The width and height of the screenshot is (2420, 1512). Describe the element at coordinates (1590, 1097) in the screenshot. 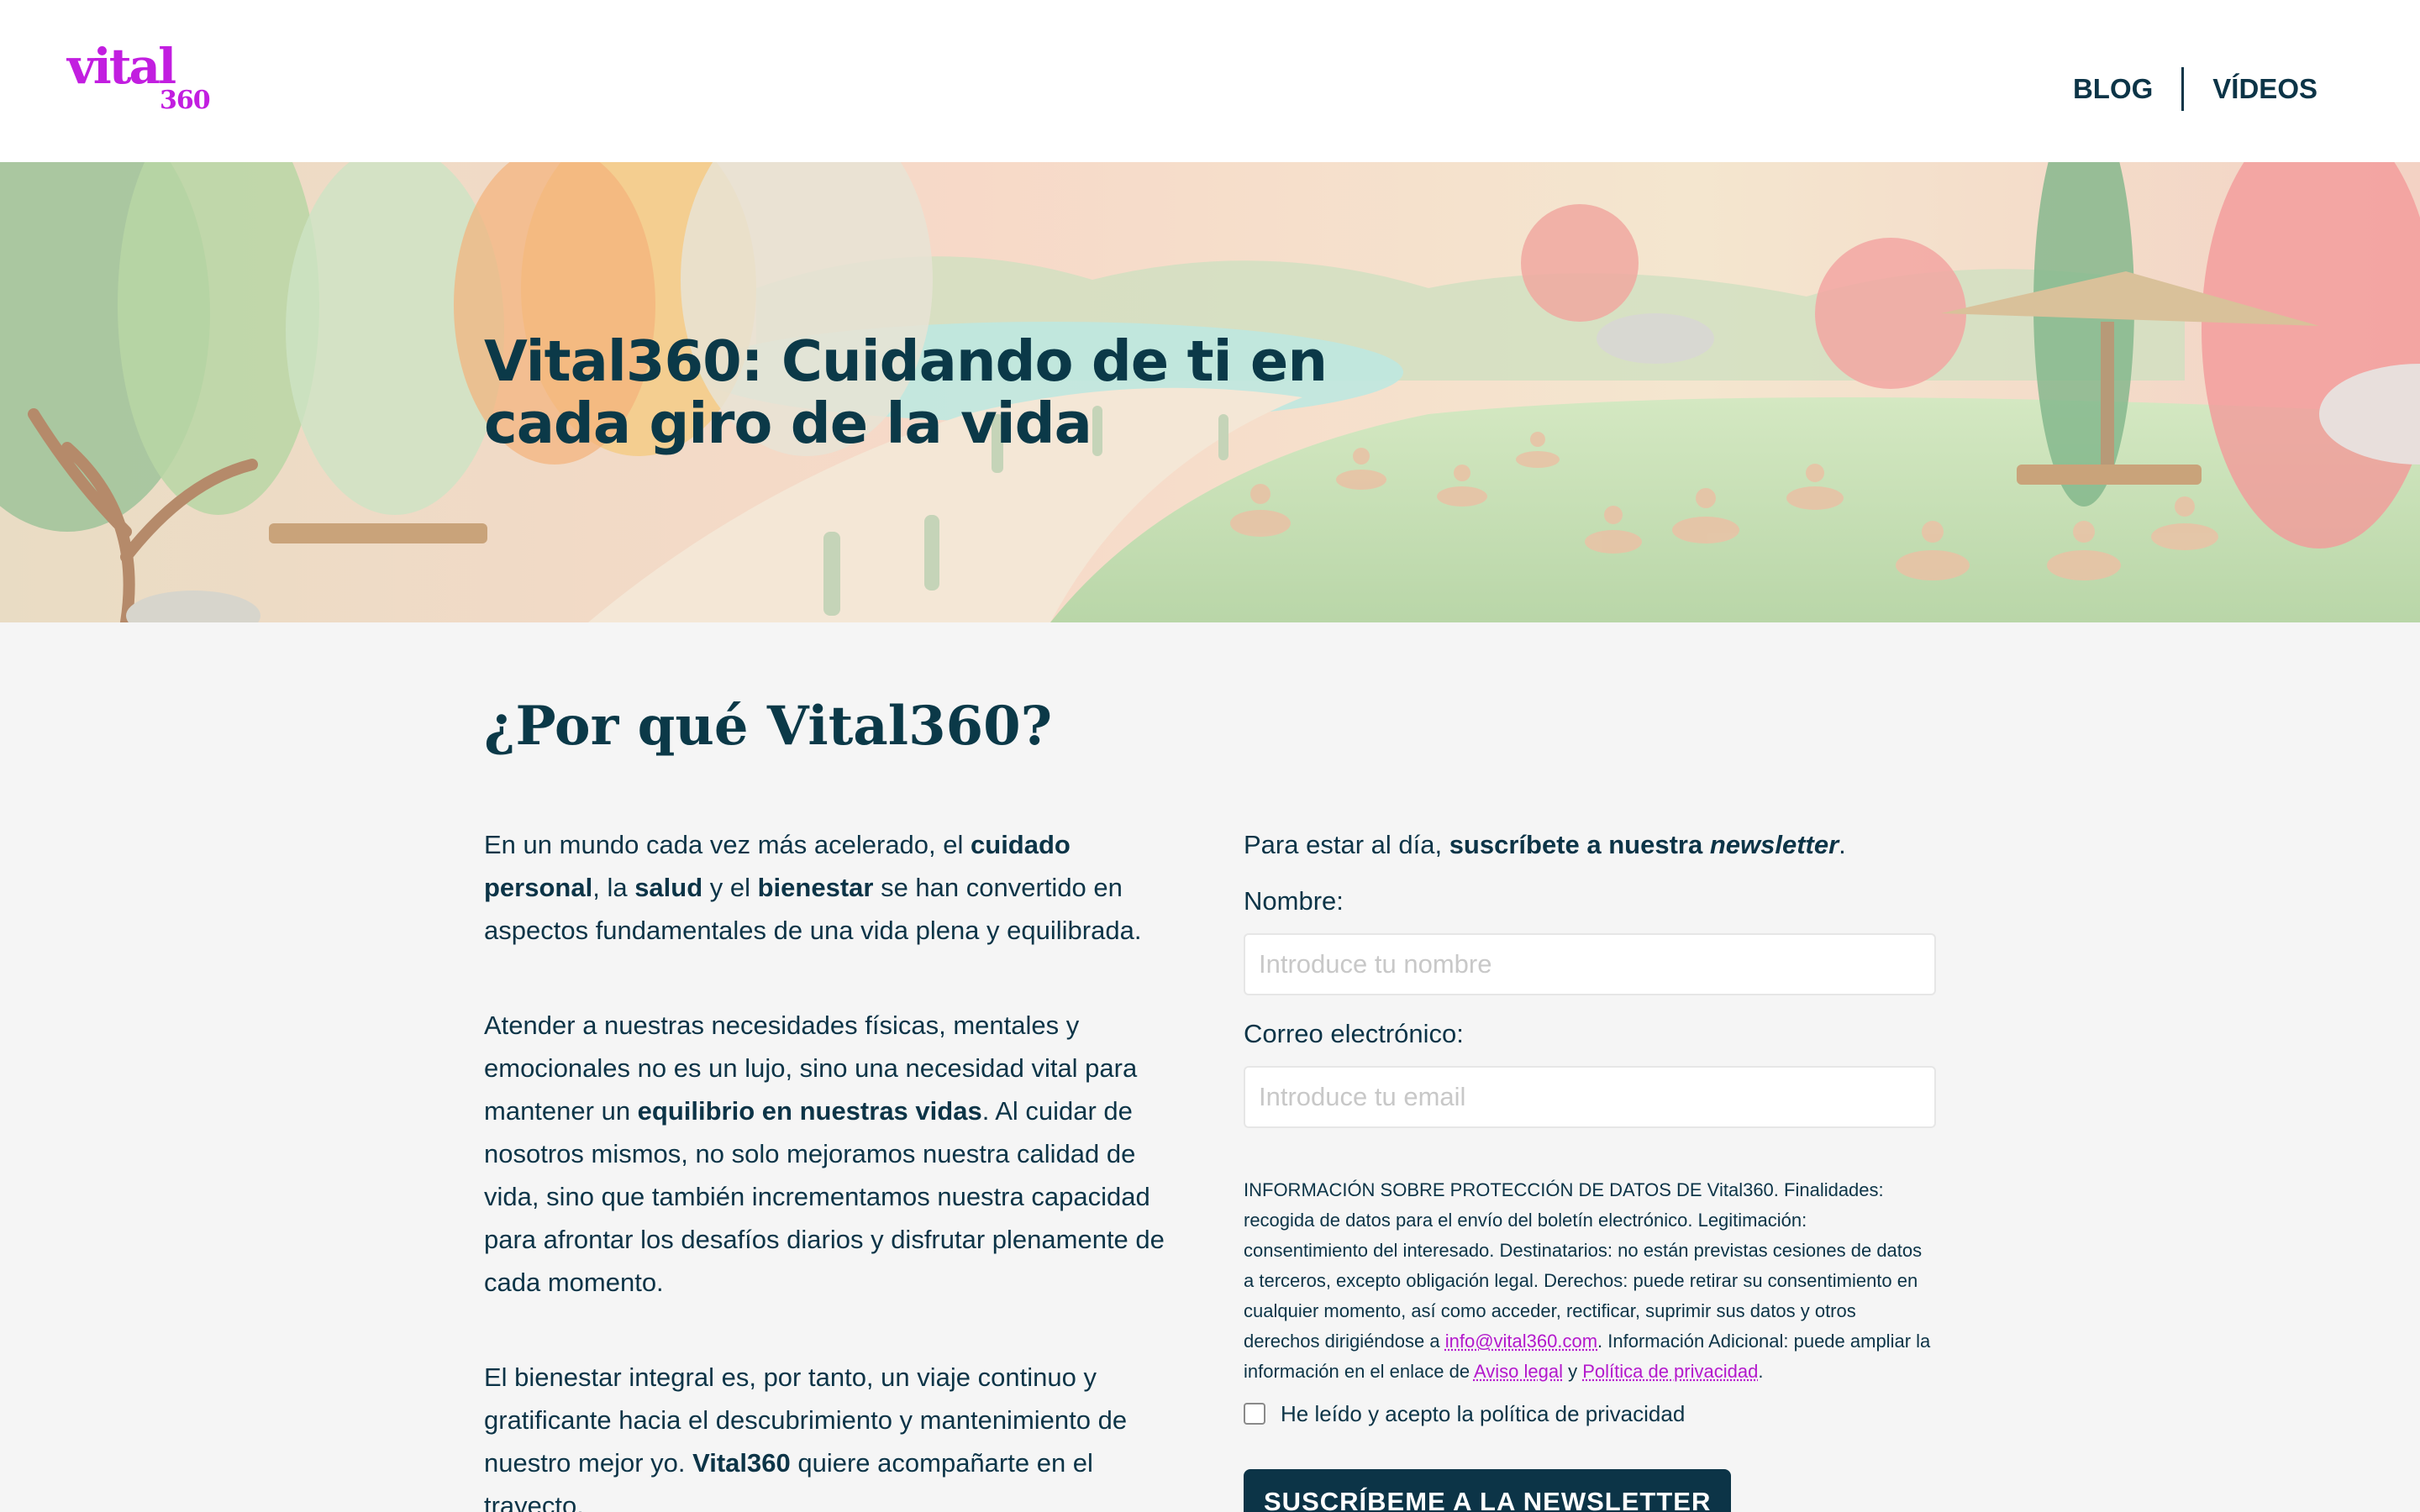

I see `email-input` at that location.